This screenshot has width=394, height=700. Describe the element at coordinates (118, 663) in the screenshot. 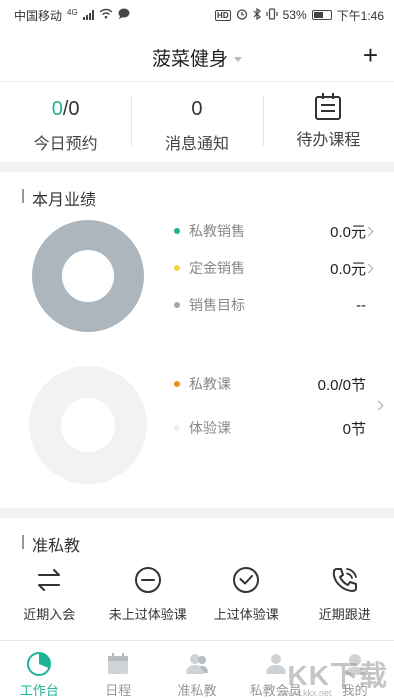

I see `calendar-icon` at that location.